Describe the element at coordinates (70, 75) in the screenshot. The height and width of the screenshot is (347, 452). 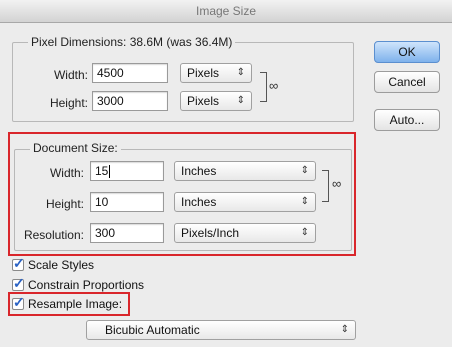
I see `pixel-width-label: Width:` at that location.